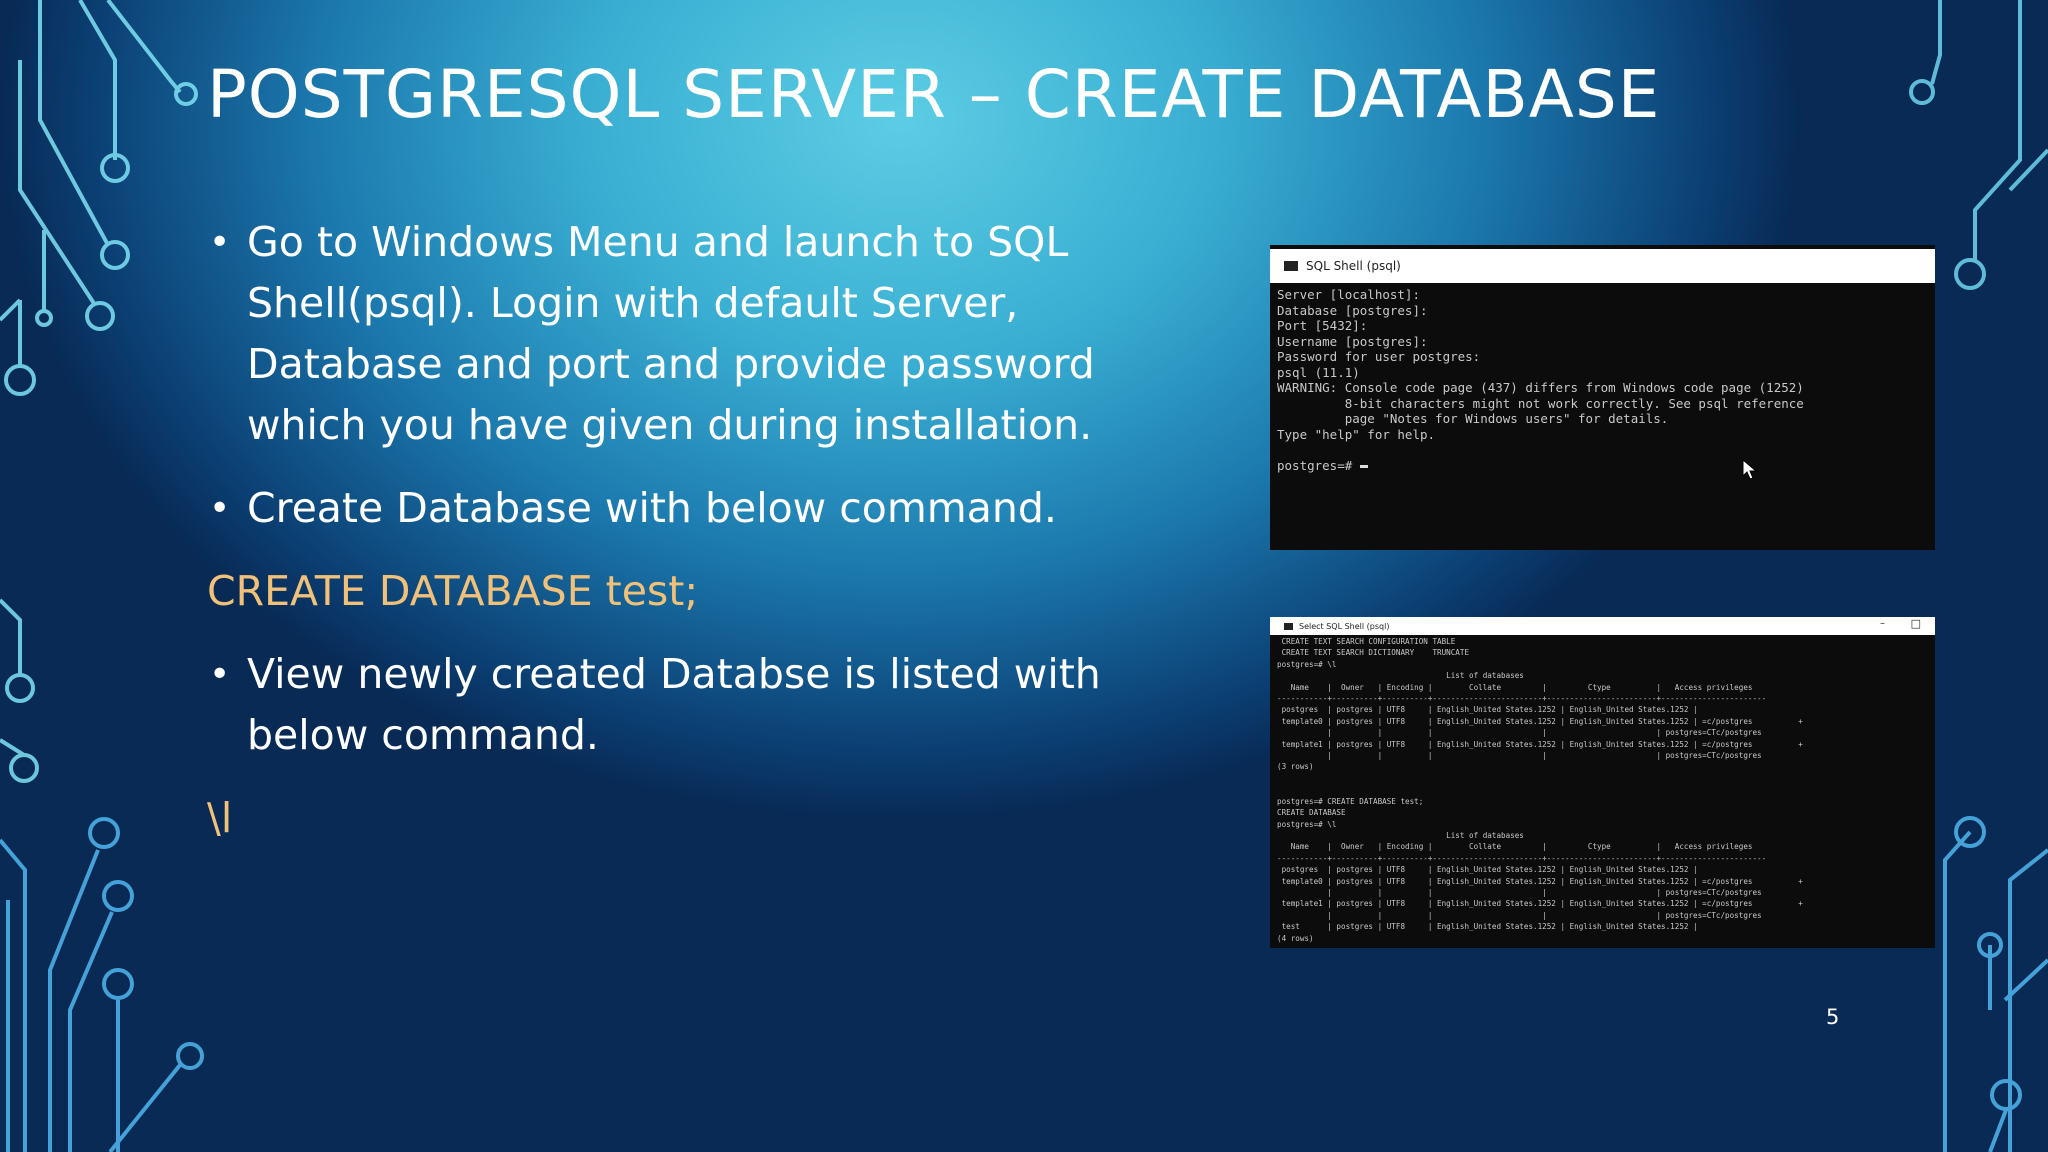 This screenshot has width=2048, height=1152. What do you see at coordinates (453, 591) in the screenshot?
I see `code-create-database: CREATE DATABASE test;` at bounding box center [453, 591].